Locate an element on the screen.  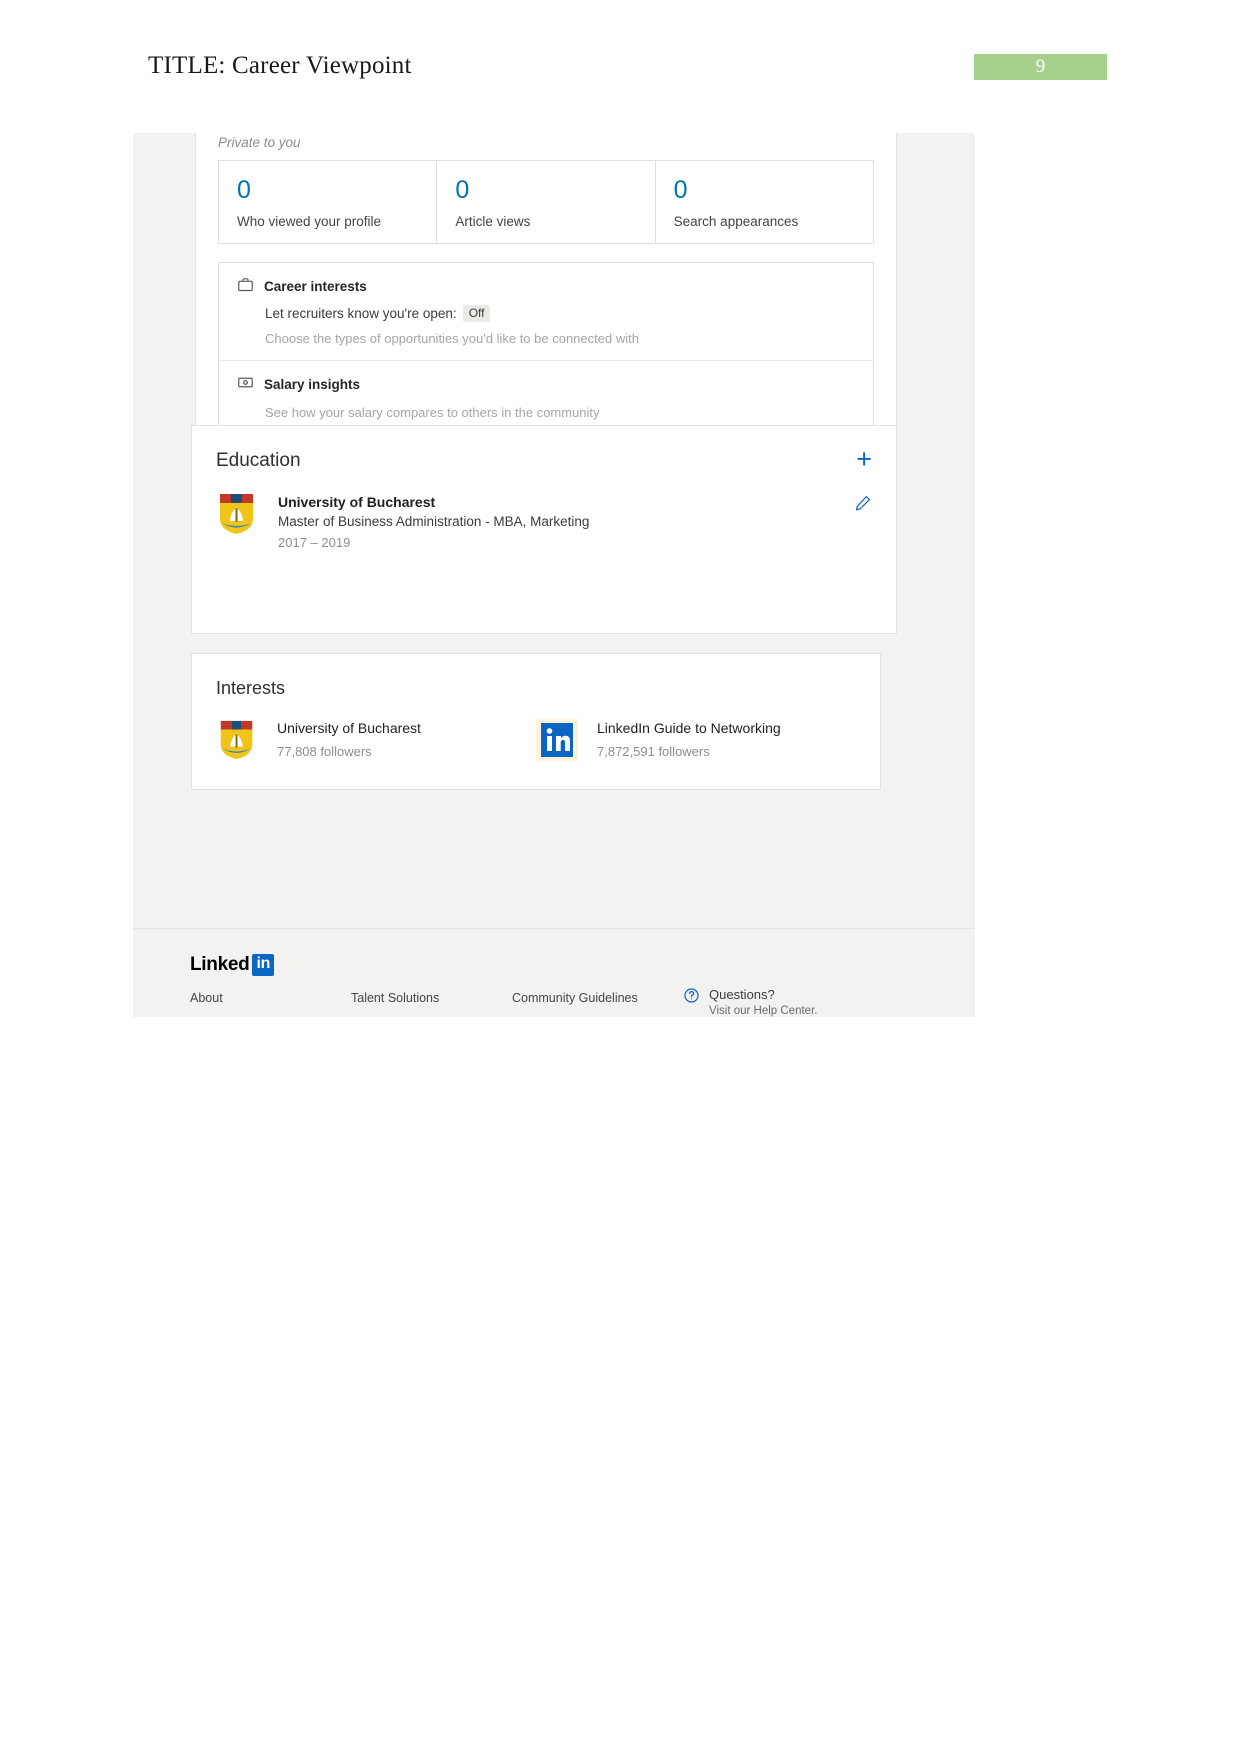
linkedin-in-badge: in is located at coordinates (263, 965).